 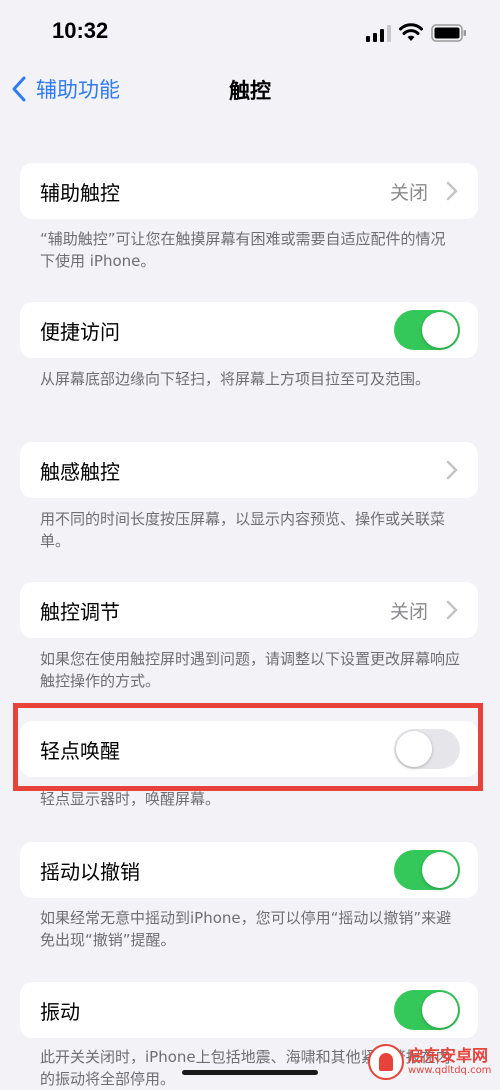 What do you see at coordinates (80, 193) in the screenshot?
I see `row-label: 辅助触控` at bounding box center [80, 193].